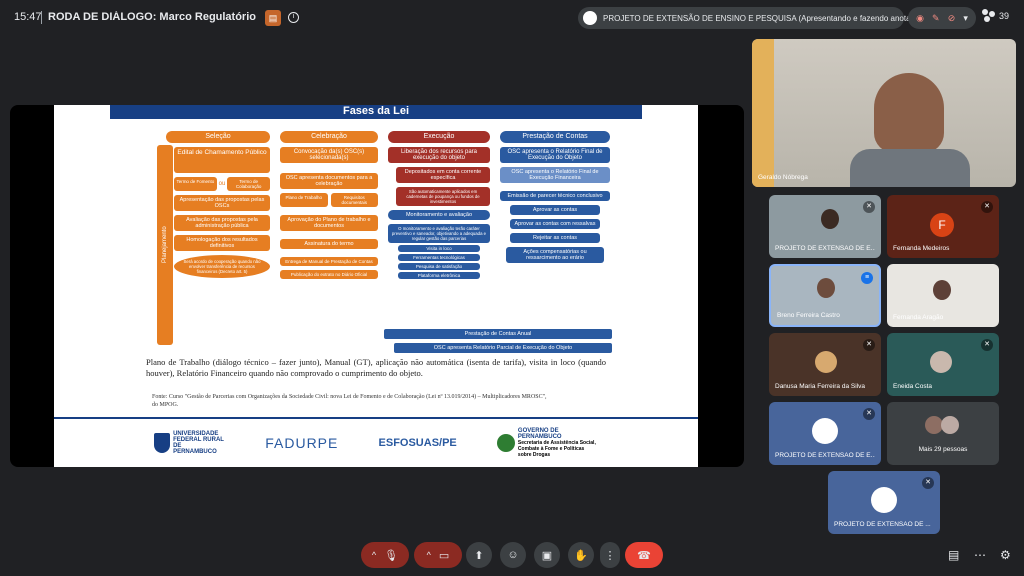 The height and width of the screenshot is (576, 1024). I want to click on more-icon: ⋮, so click(610, 555).